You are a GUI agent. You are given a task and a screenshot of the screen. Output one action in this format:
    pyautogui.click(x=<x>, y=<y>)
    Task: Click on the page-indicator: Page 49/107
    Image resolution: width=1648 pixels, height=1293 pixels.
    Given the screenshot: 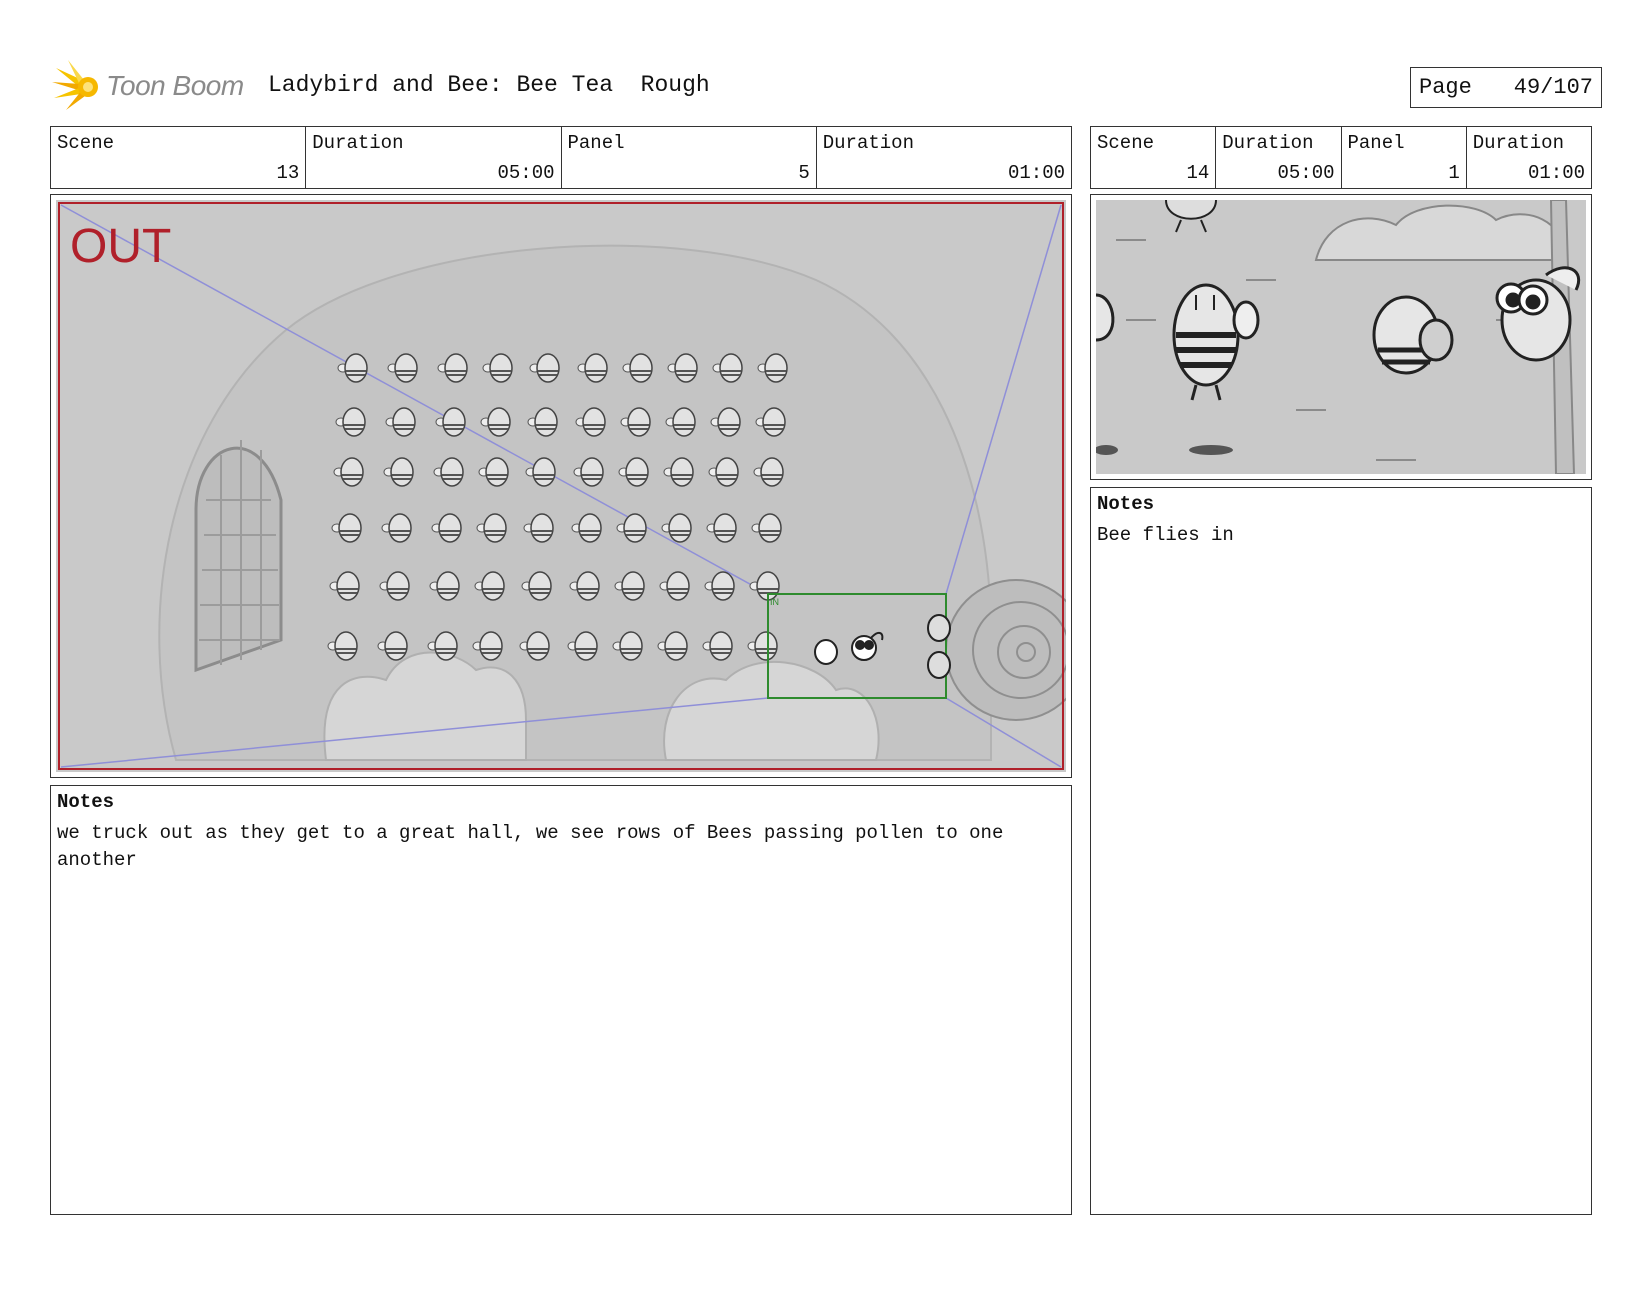 What is the action you would take?
    pyautogui.click(x=1506, y=87)
    